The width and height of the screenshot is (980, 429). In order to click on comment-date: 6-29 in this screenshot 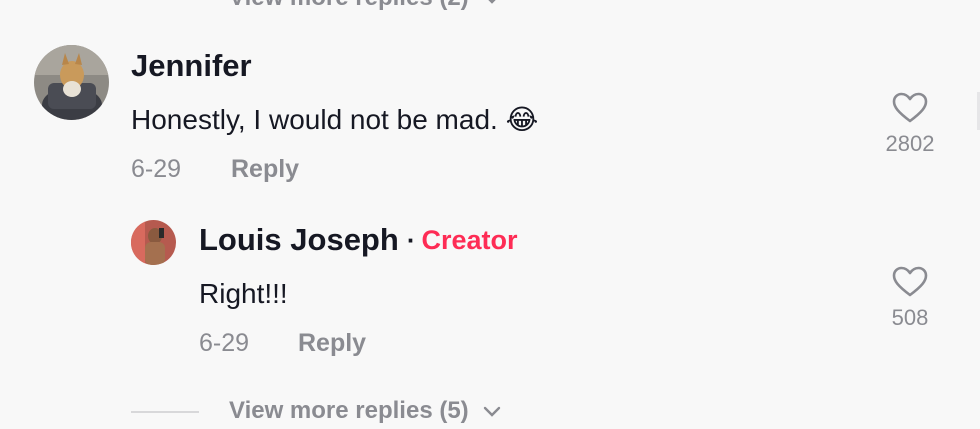, I will do `click(156, 169)`.